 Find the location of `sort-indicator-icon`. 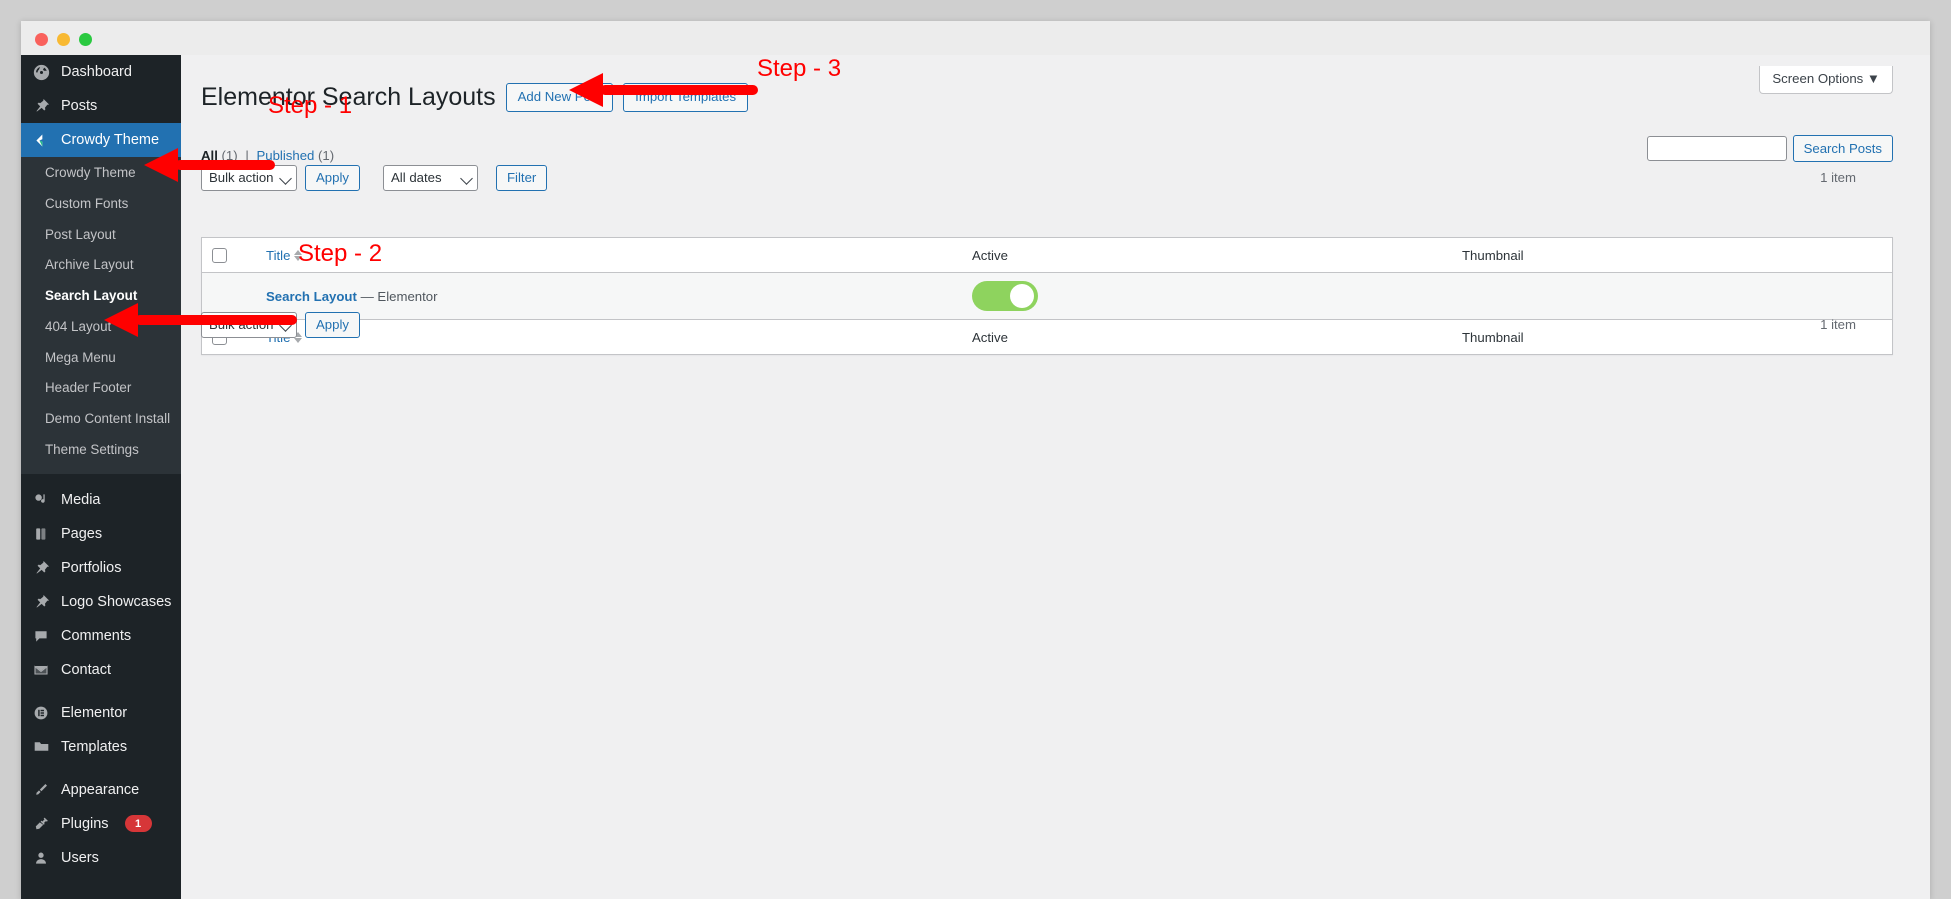

sort-indicator-icon is located at coordinates (298, 255).